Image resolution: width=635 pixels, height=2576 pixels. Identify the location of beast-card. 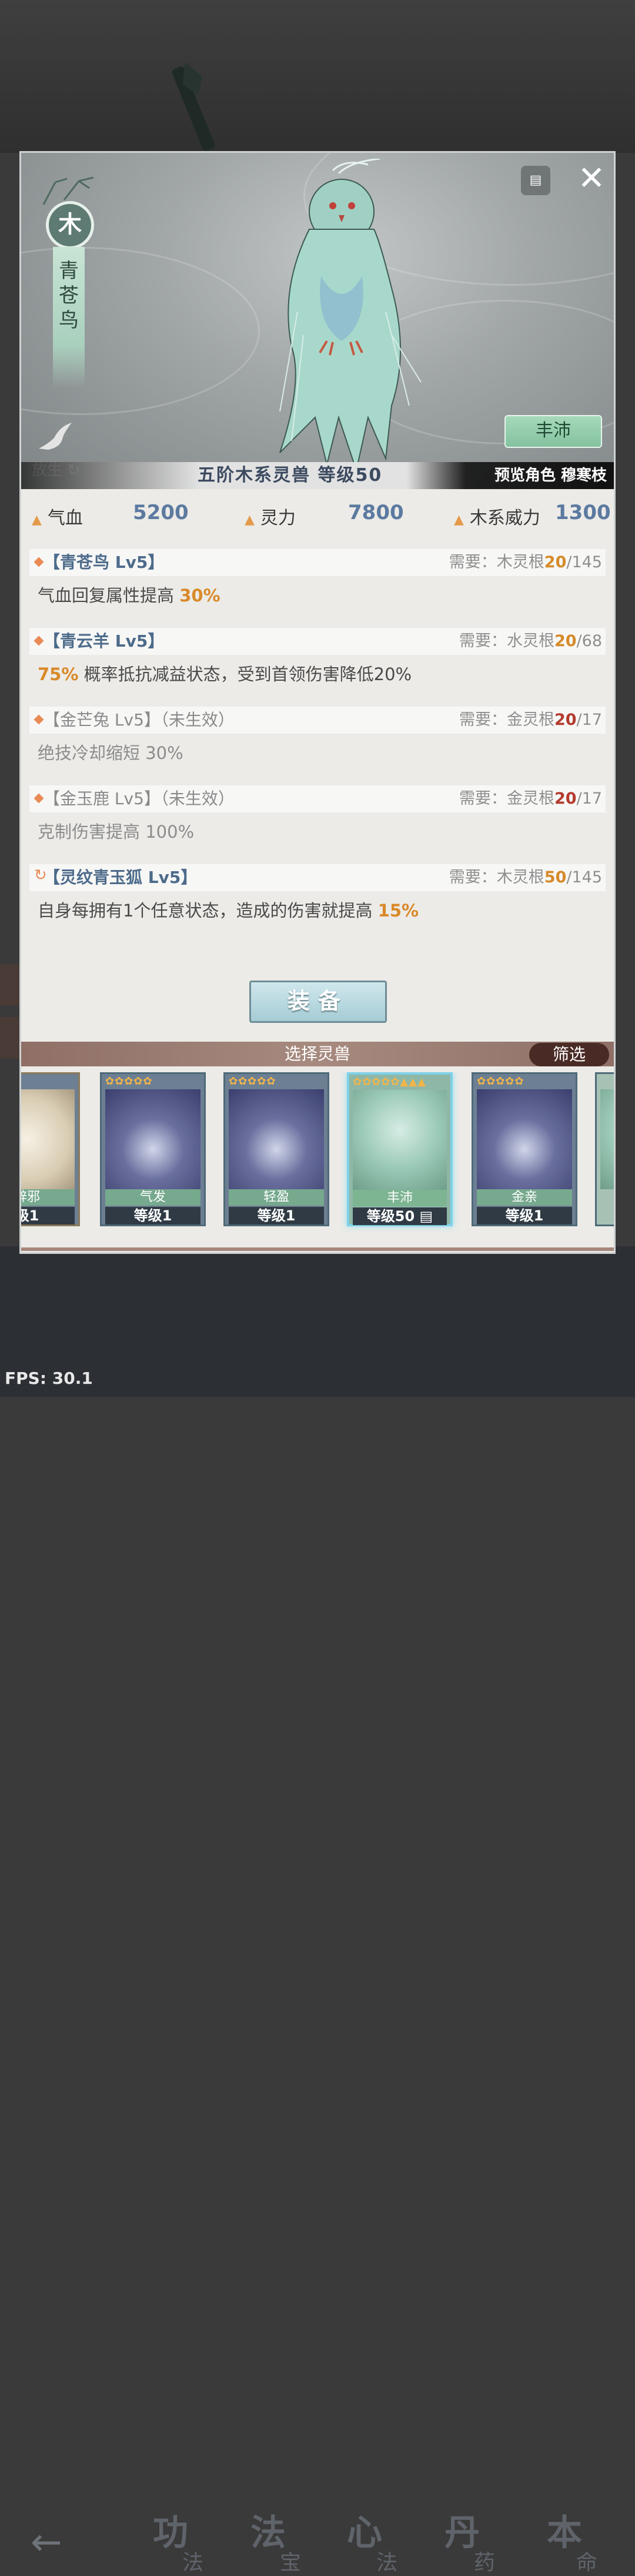
(604, 1149).